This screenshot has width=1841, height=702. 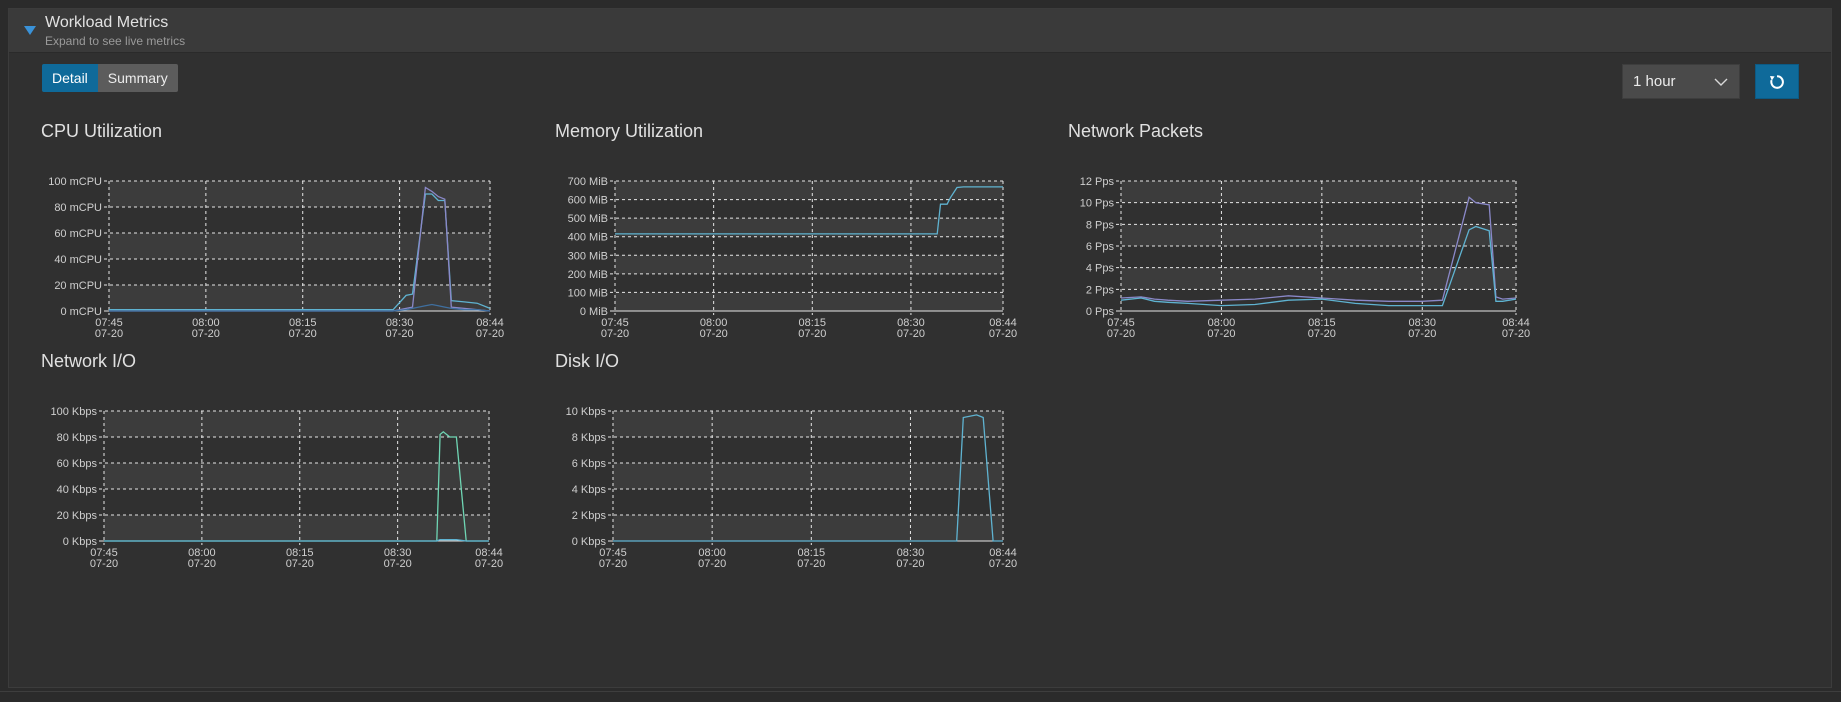 I want to click on panel-bottom-border, so click(x=920, y=691).